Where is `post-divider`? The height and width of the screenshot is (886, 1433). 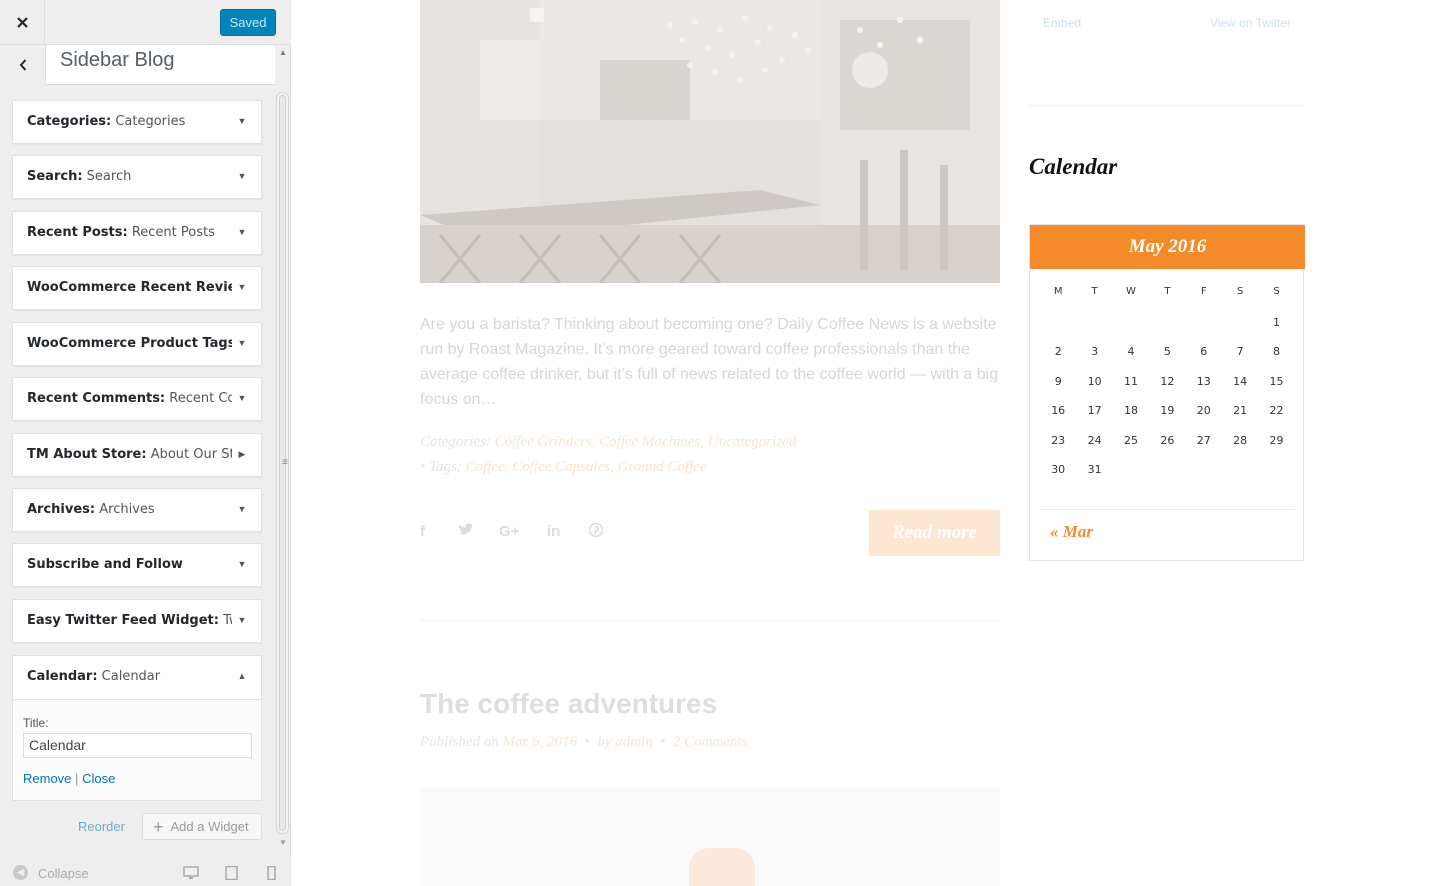
post-divider is located at coordinates (710, 620).